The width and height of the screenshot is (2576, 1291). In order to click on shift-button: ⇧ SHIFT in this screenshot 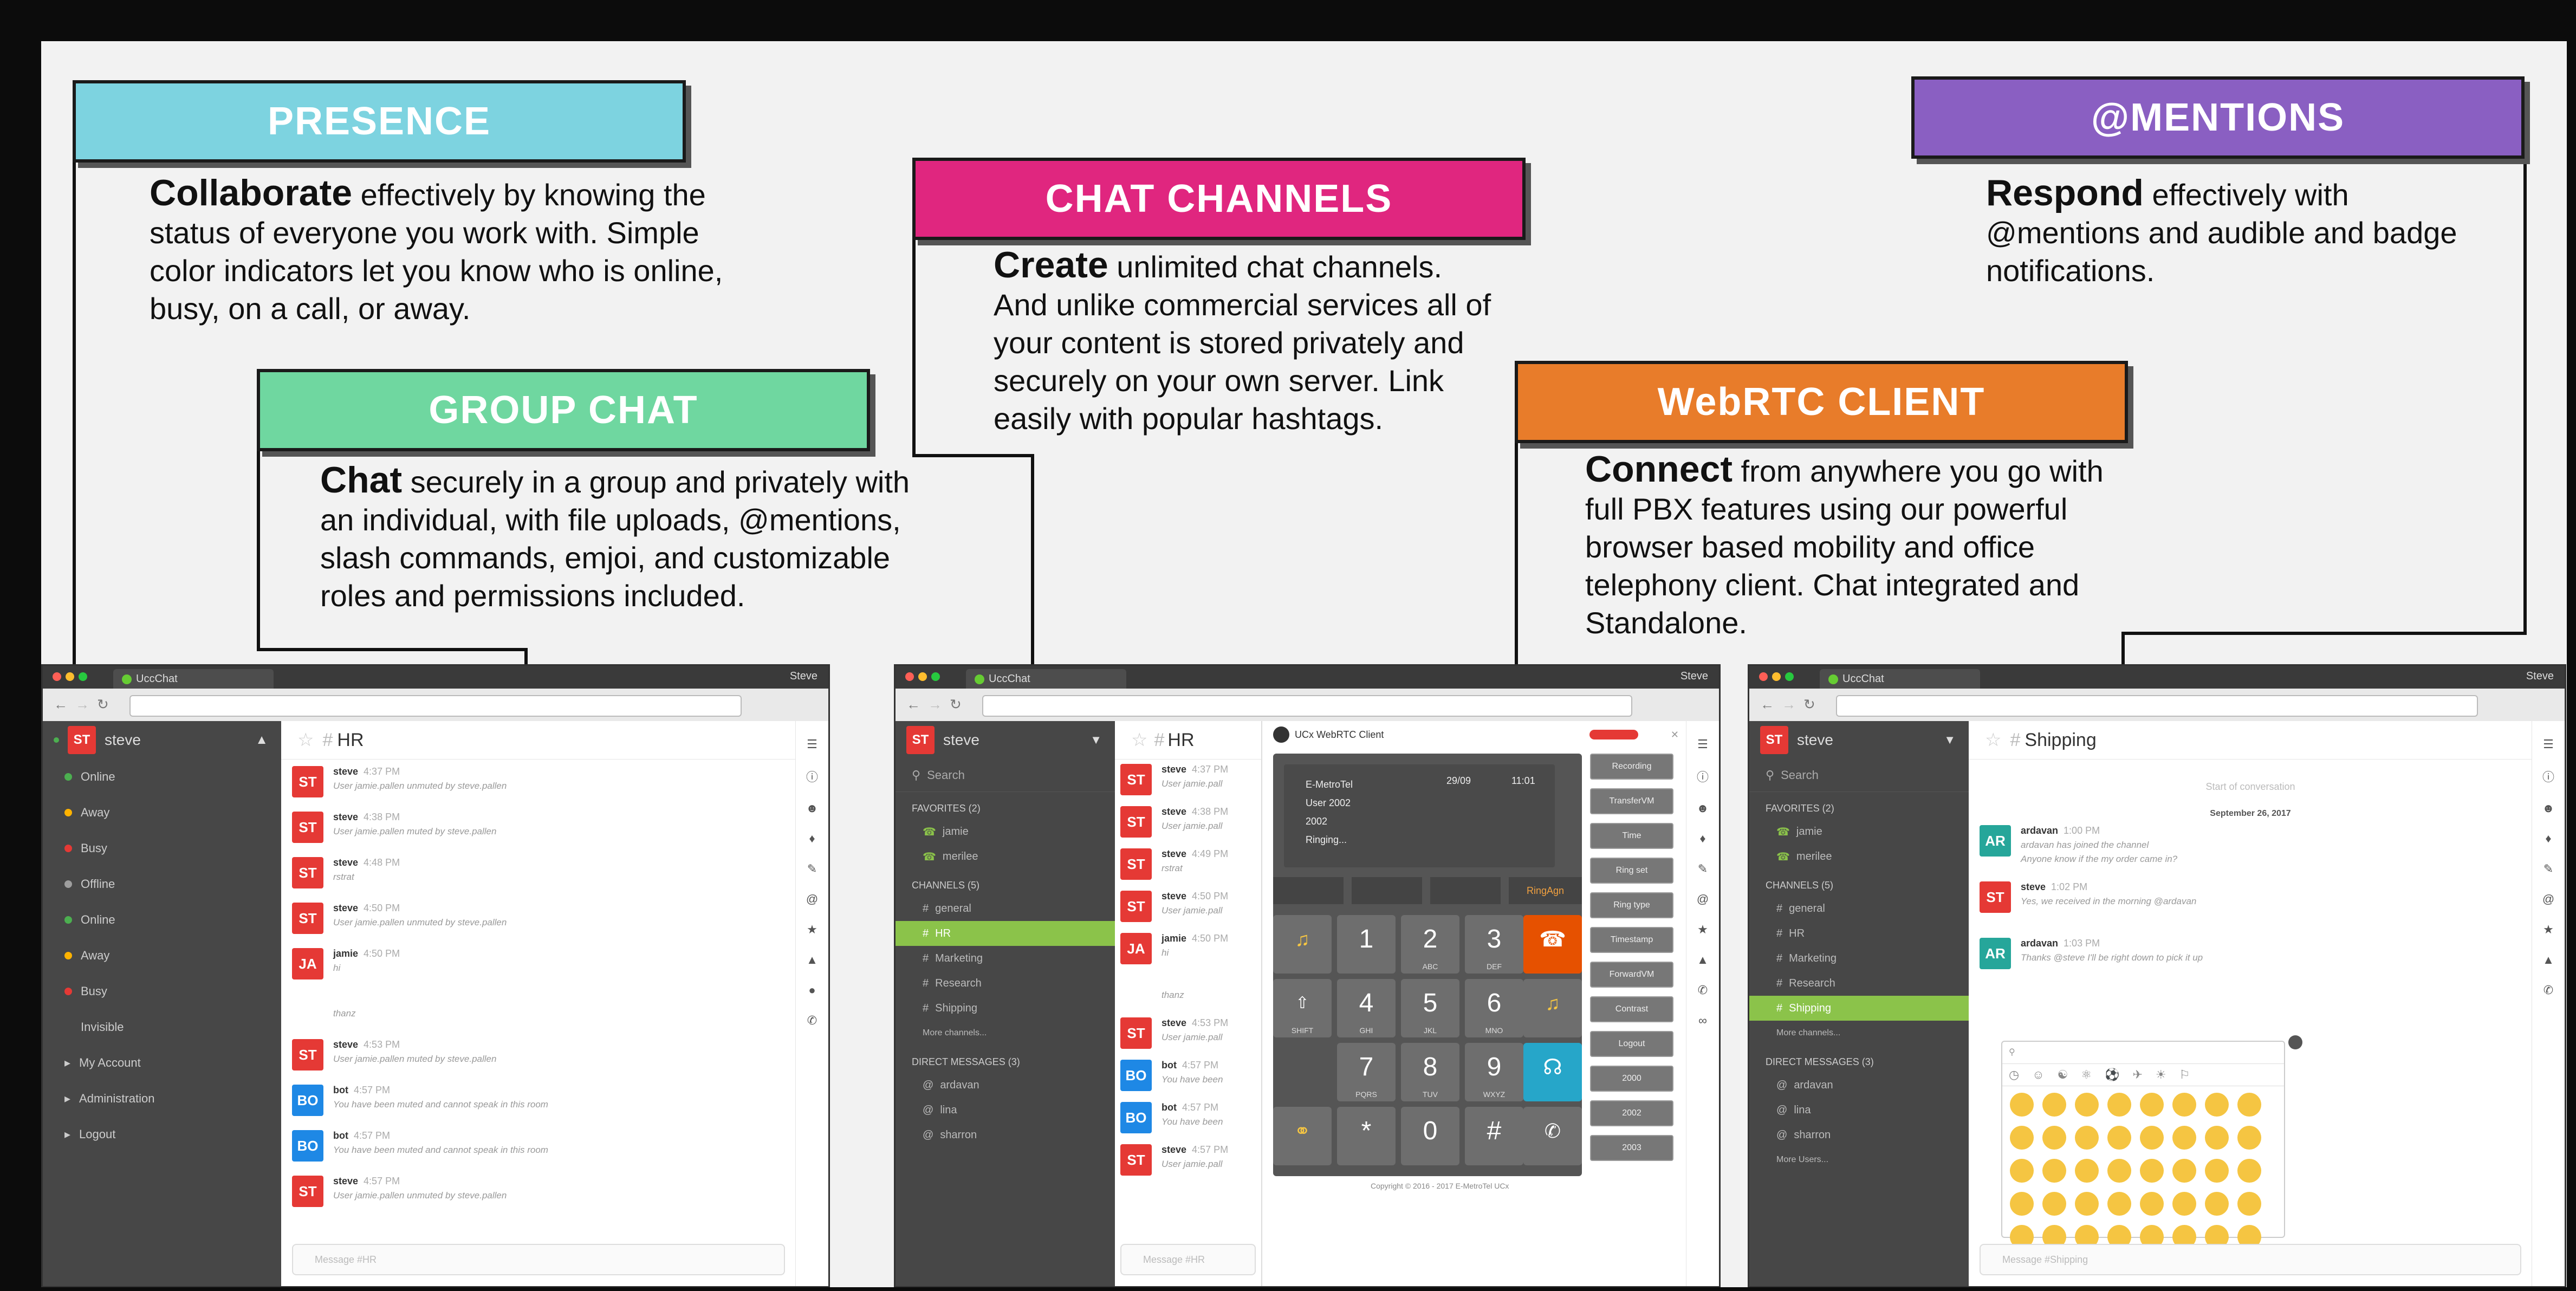, I will do `click(1303, 1008)`.